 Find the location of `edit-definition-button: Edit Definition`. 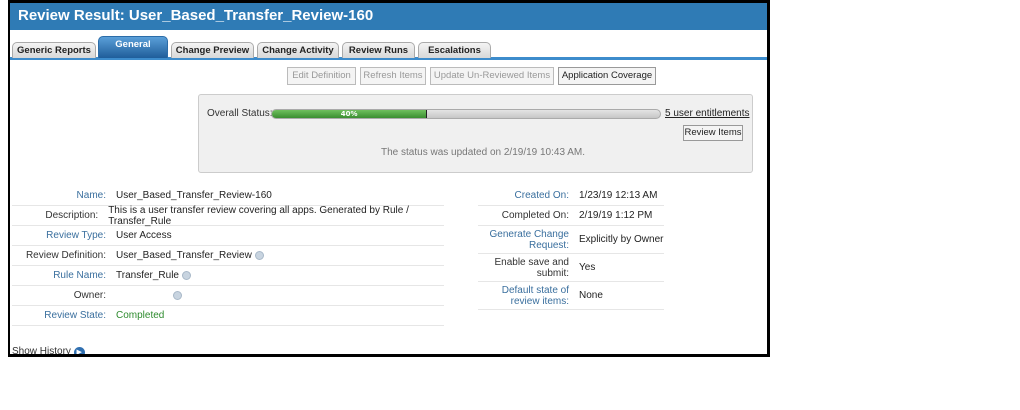

edit-definition-button: Edit Definition is located at coordinates (321, 76).